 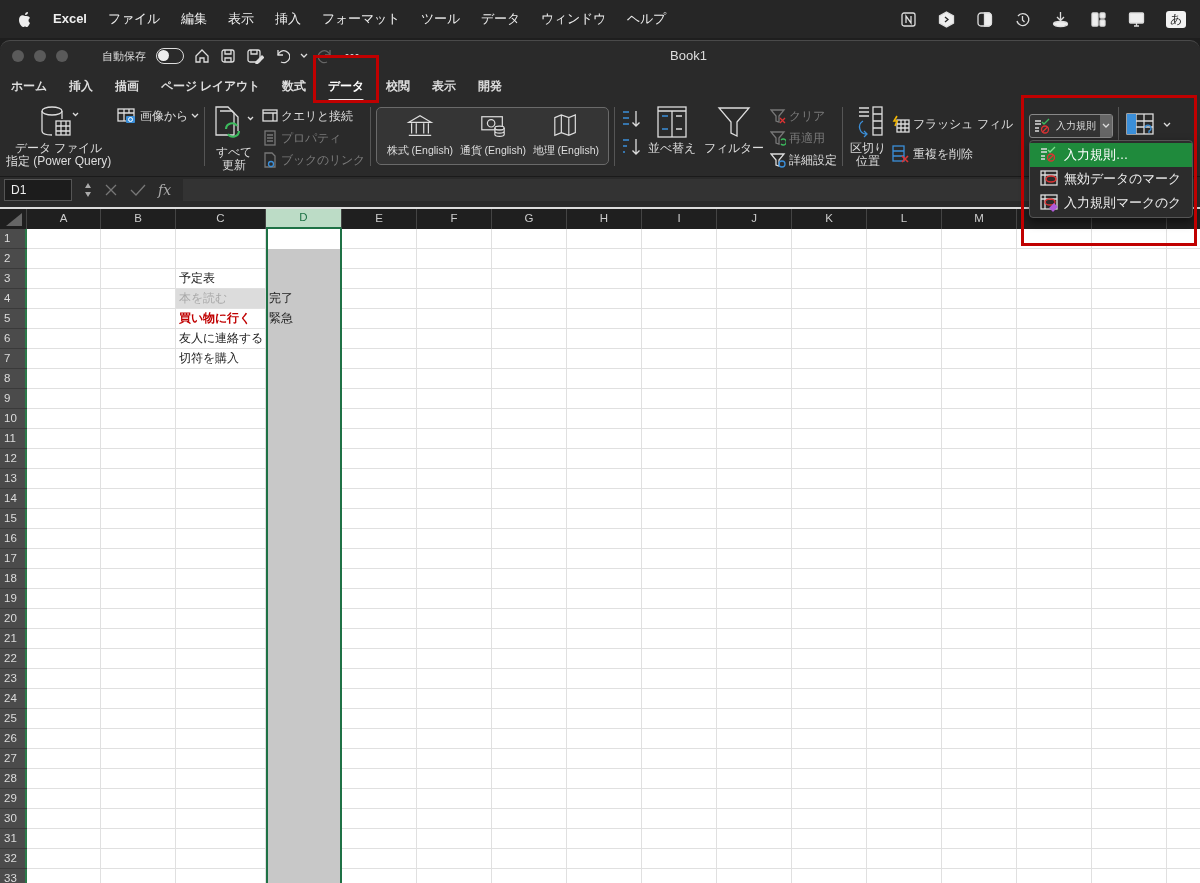 I want to click on ribbon-button: 重複を削除, so click(x=952, y=154).